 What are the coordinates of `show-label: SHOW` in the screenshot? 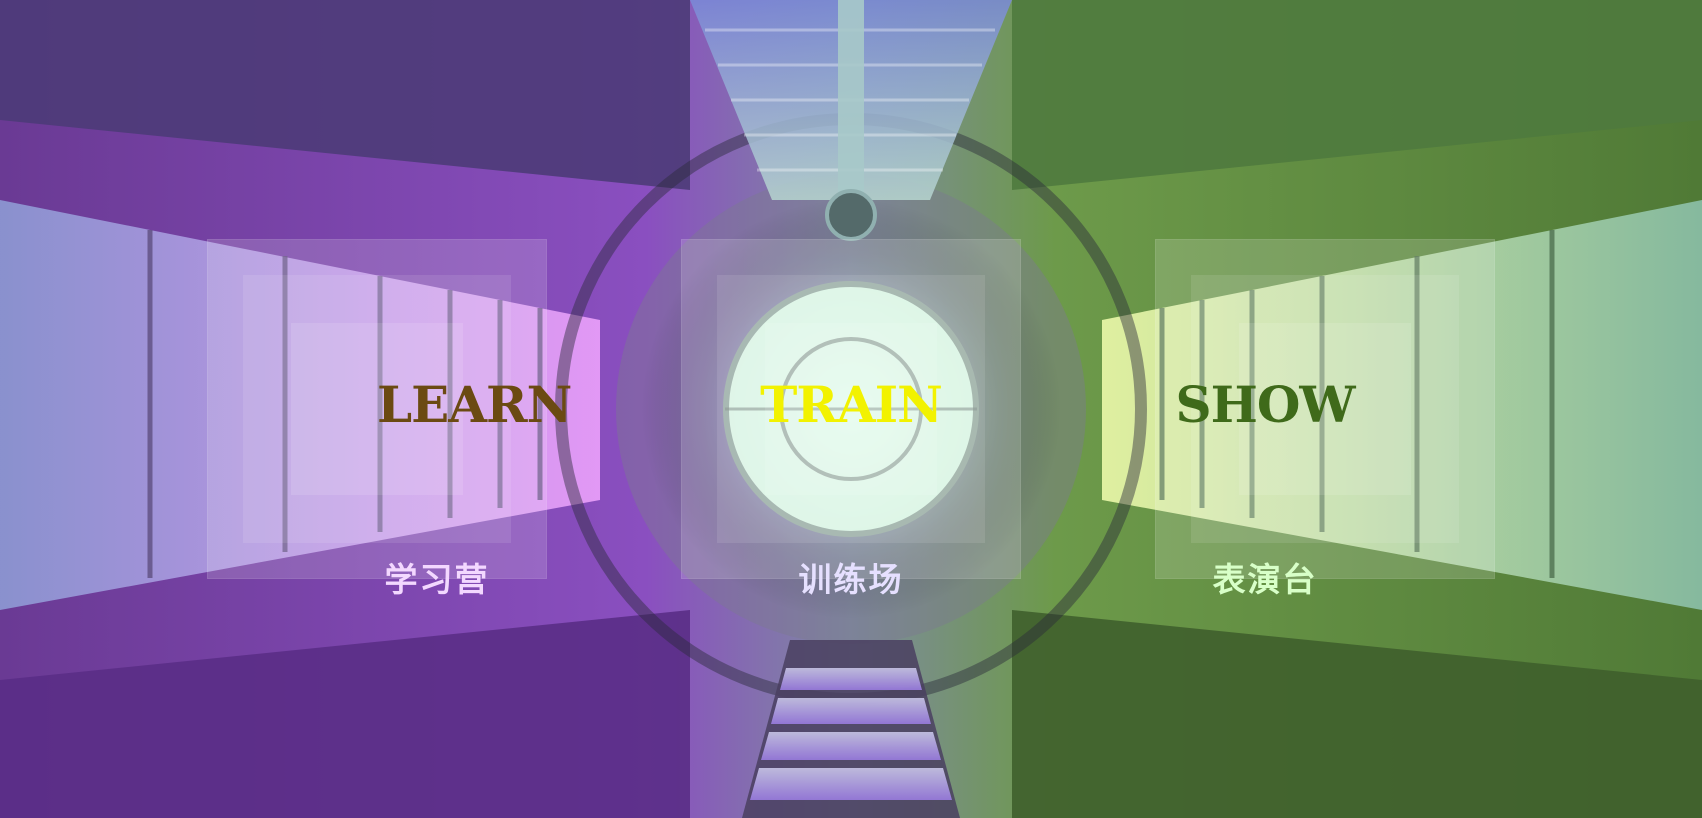 It's located at (1265, 404).